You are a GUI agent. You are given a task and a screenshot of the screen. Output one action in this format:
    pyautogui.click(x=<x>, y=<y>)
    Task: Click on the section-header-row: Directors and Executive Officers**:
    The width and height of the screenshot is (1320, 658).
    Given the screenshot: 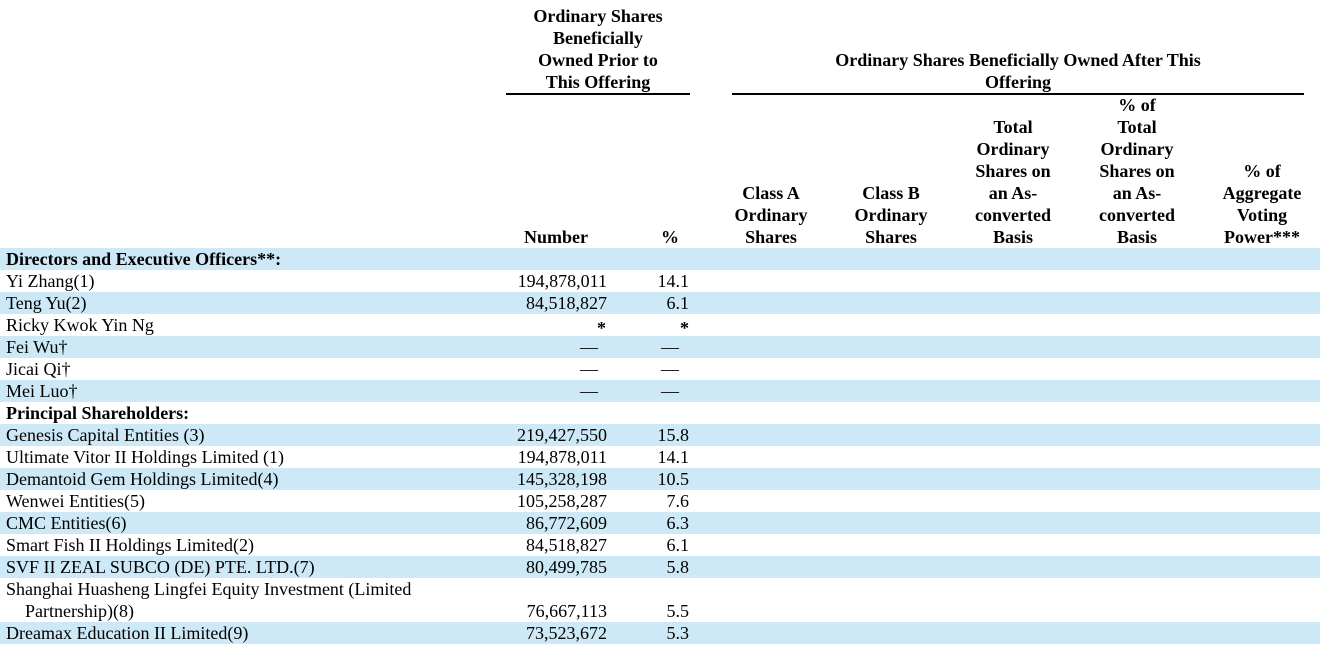 What is the action you would take?
    pyautogui.click(x=660, y=259)
    